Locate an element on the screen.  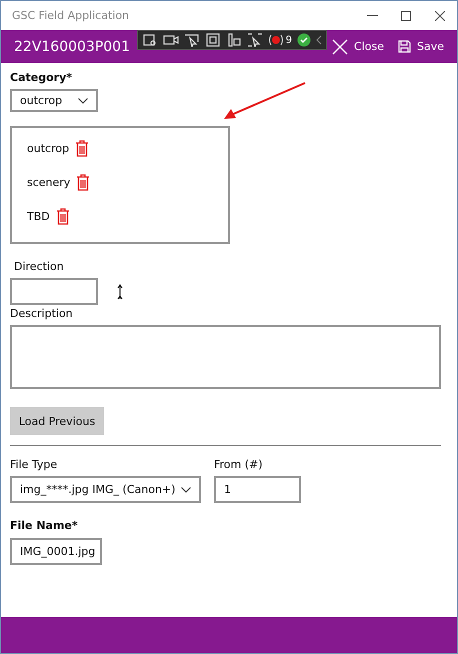
record-id: 22V160003P001 is located at coordinates (72, 46).